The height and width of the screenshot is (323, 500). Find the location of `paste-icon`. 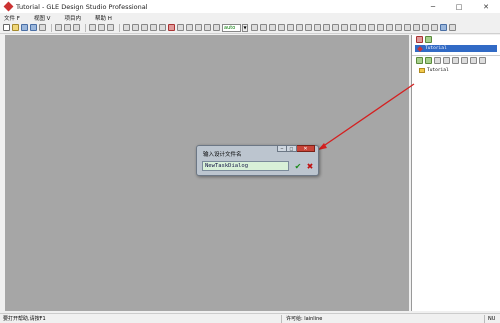

paste-icon is located at coordinates (76, 27).